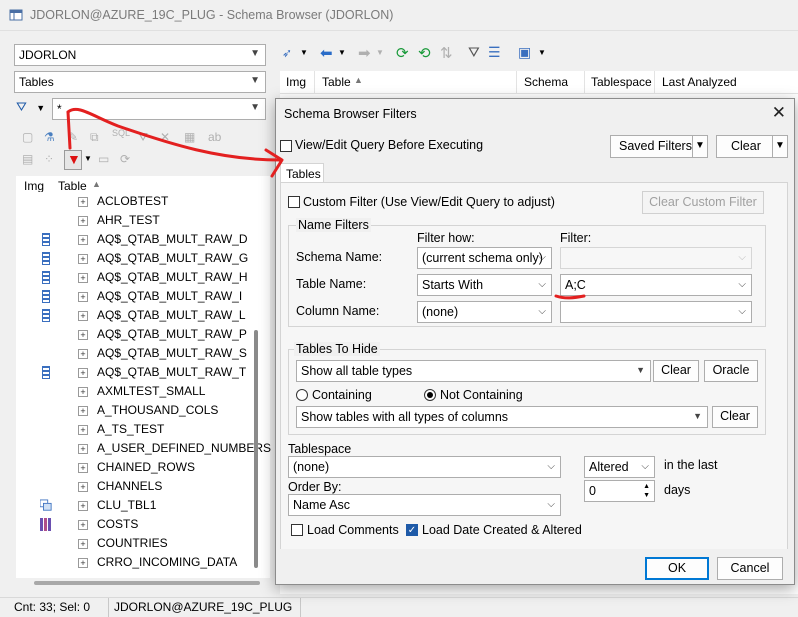 This screenshot has height=617, width=798. What do you see at coordinates (174, 134) in the screenshot?
I see `annotation-arrow-path` at bounding box center [174, 134].